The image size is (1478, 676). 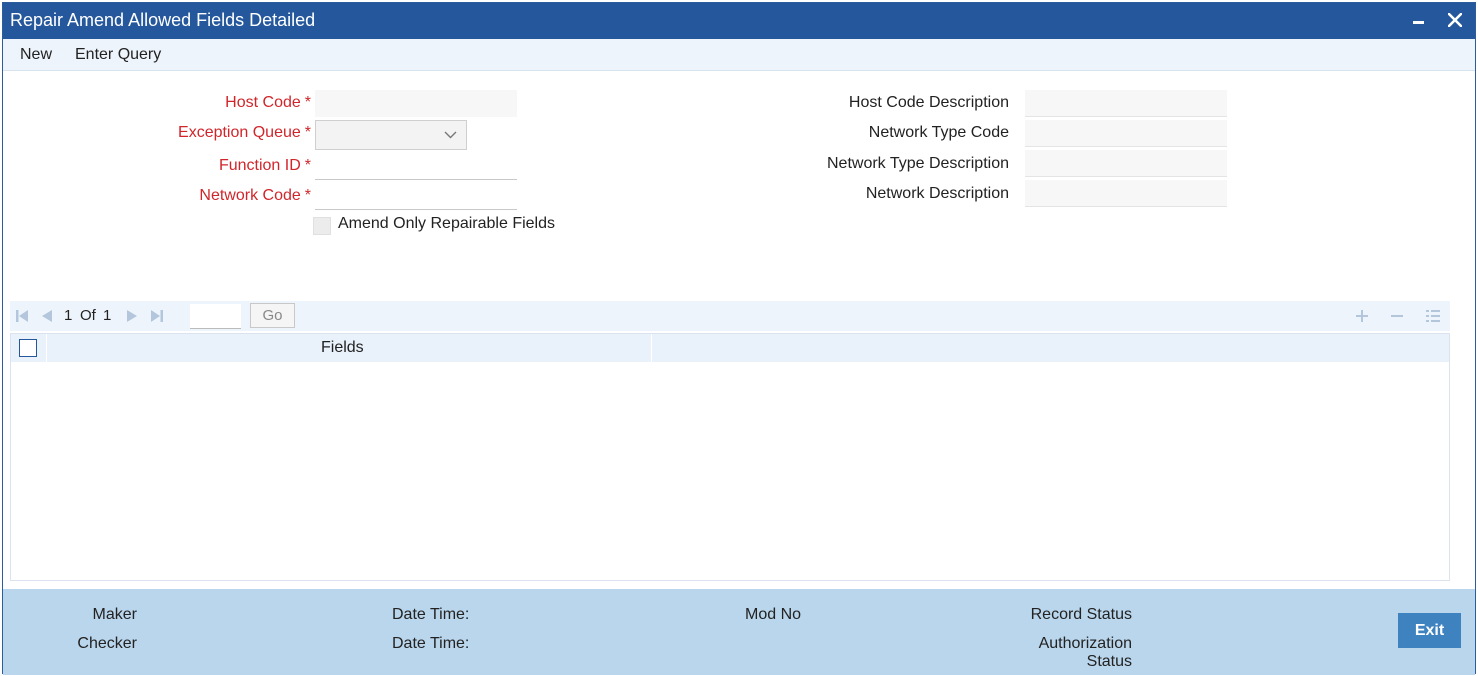 I want to click on select-all-checkbox, so click(x=28, y=348).